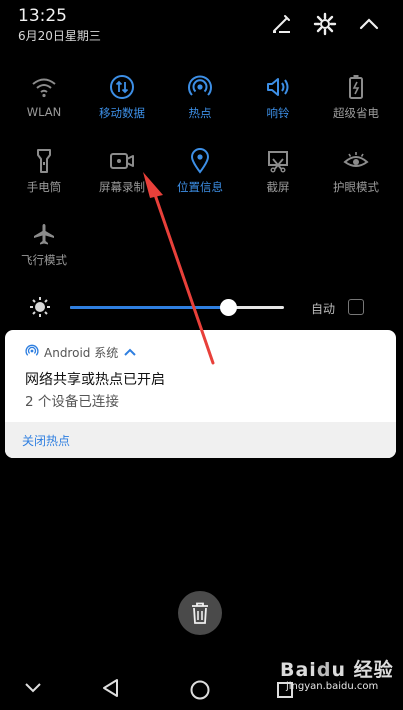 The width and height of the screenshot is (403, 710). What do you see at coordinates (337, 675) in the screenshot?
I see `baidu-jingyan-watermark: Baidu 经验 jingyan.baidu.com` at bounding box center [337, 675].